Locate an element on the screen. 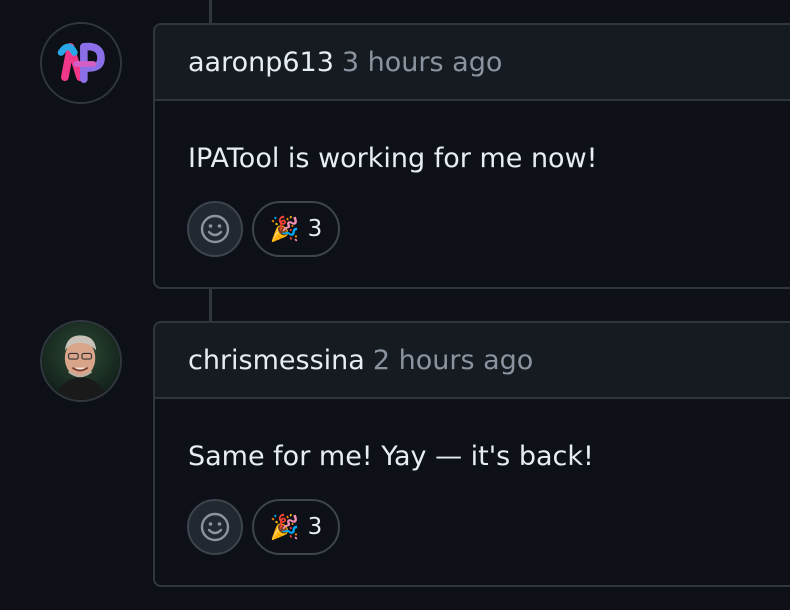 This screenshot has width=790, height=610. user-photo-icon is located at coordinates (81, 361).